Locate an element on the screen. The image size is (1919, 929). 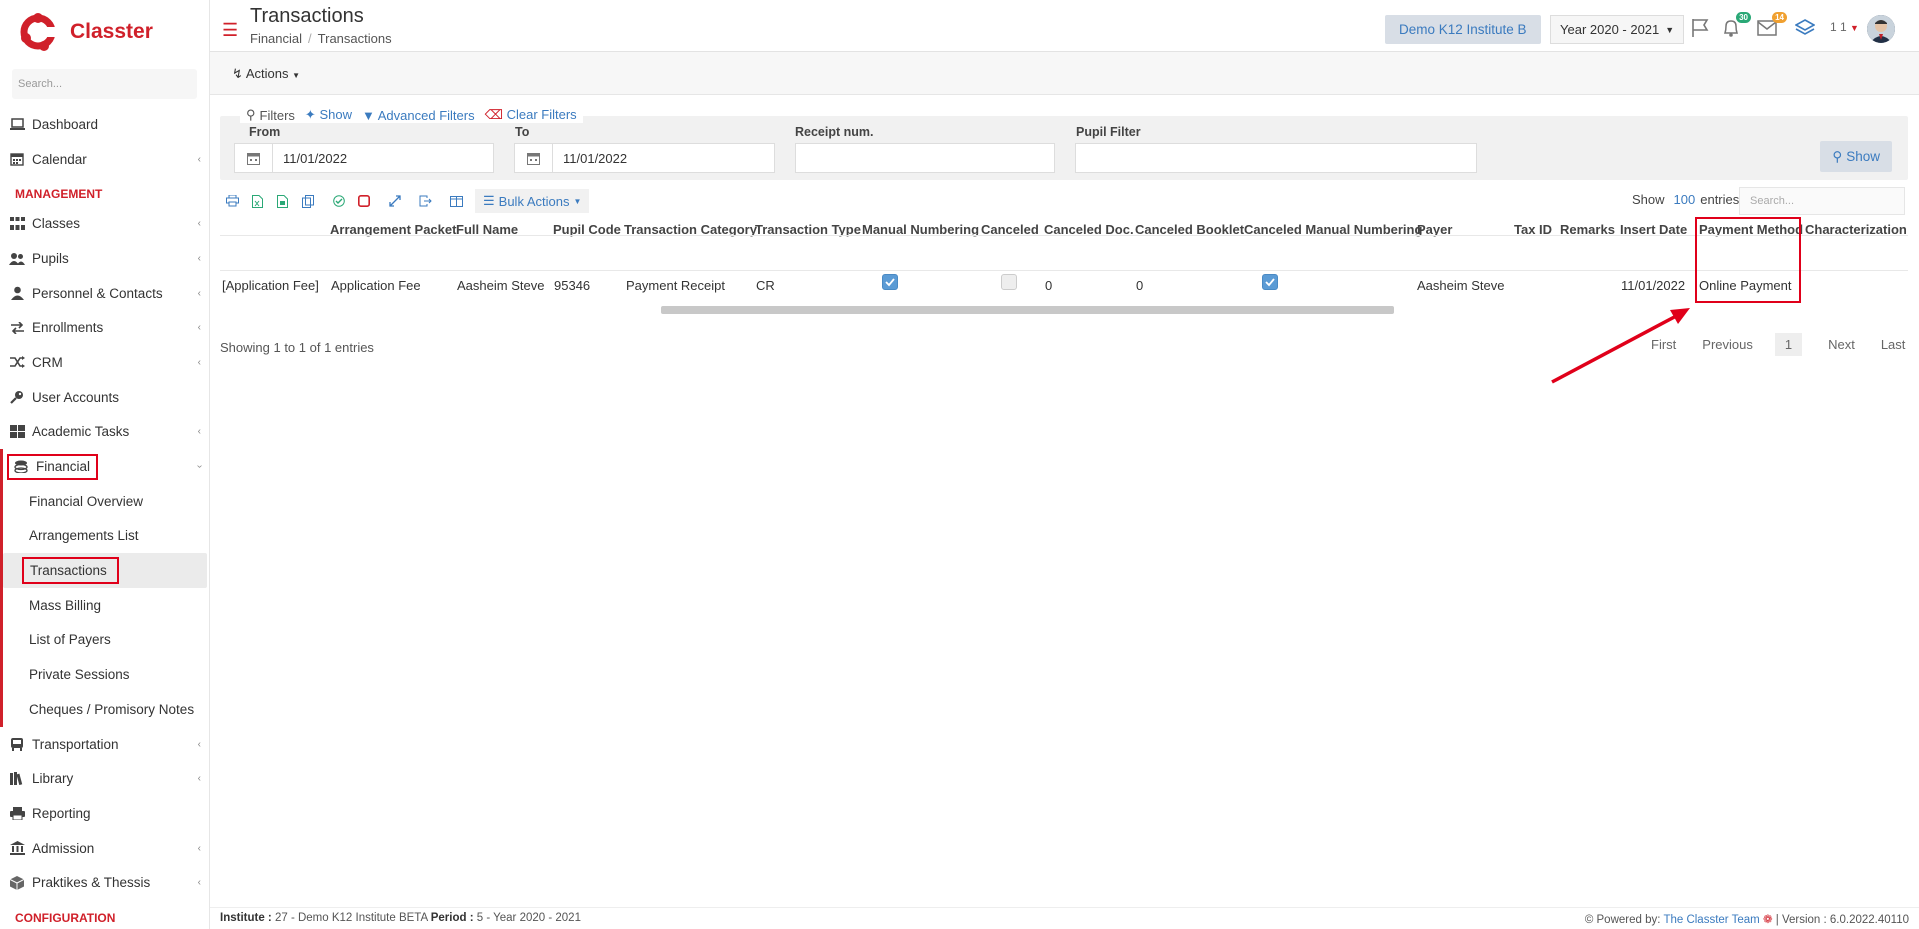
sidebar-item-calendar: Calendar ‹ is located at coordinates (104, 159).